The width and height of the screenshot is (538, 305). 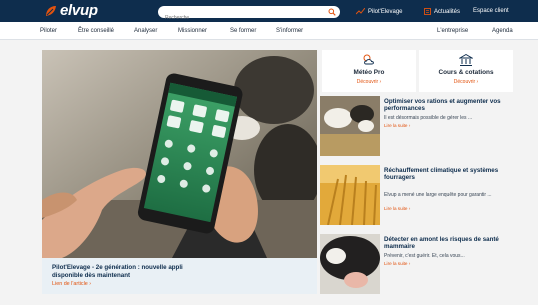 I want to click on tile-cours-title: Cours & cotations, so click(x=466, y=72).